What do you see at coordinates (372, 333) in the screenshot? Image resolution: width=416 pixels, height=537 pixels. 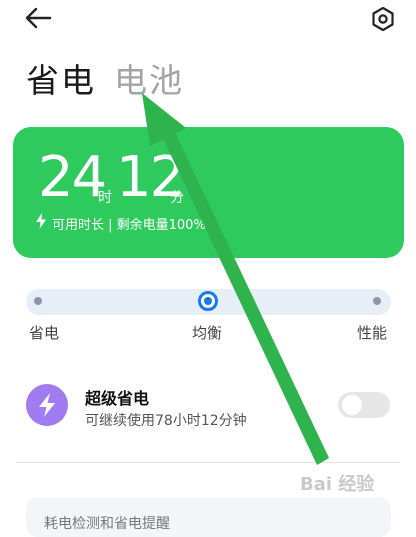 I see `mode-label-performance: 性能` at bounding box center [372, 333].